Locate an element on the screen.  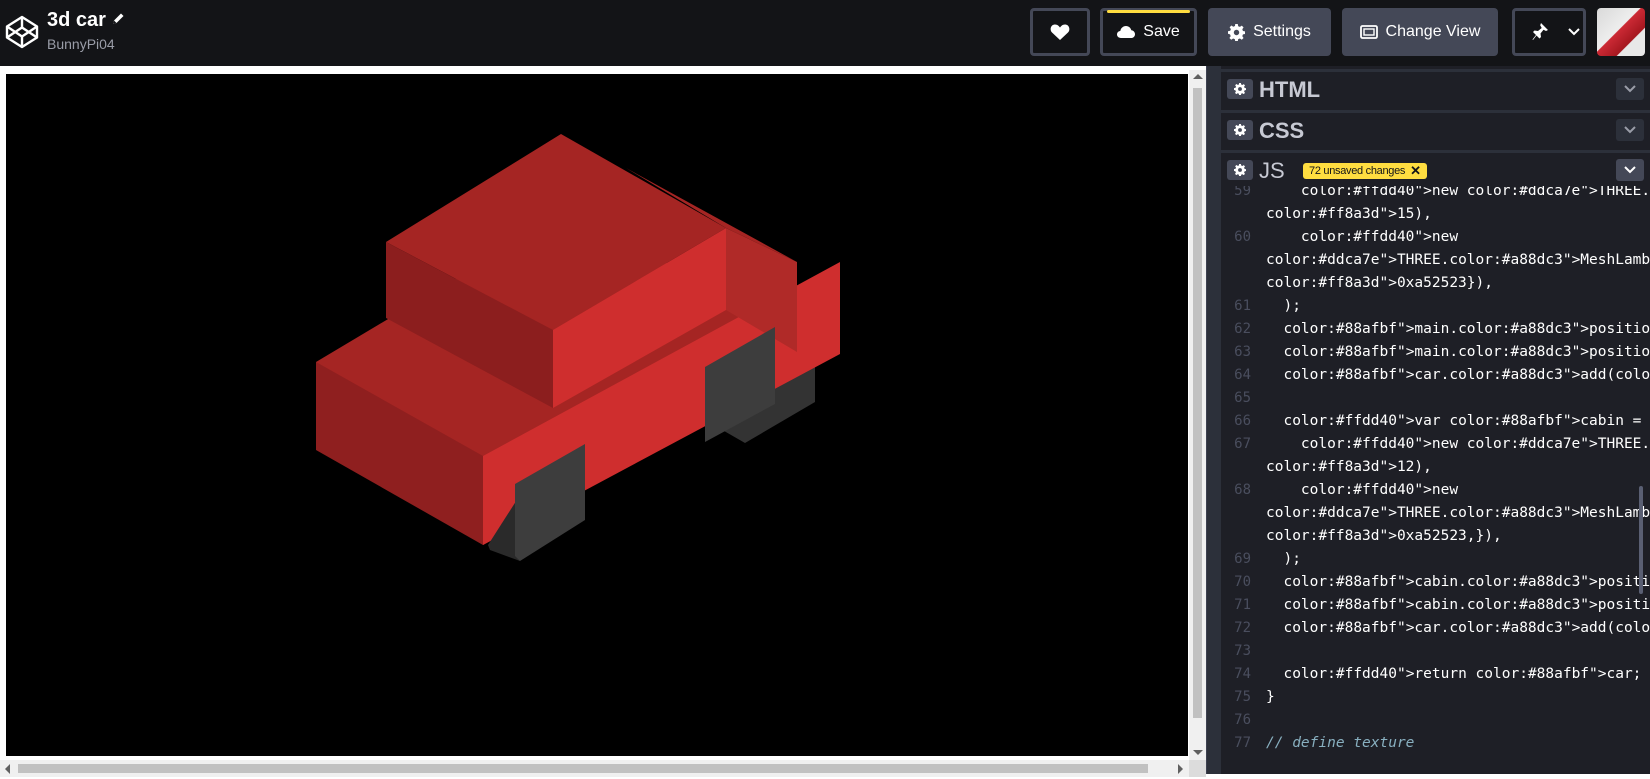
code-text: } is located at coordinates (1270, 697).